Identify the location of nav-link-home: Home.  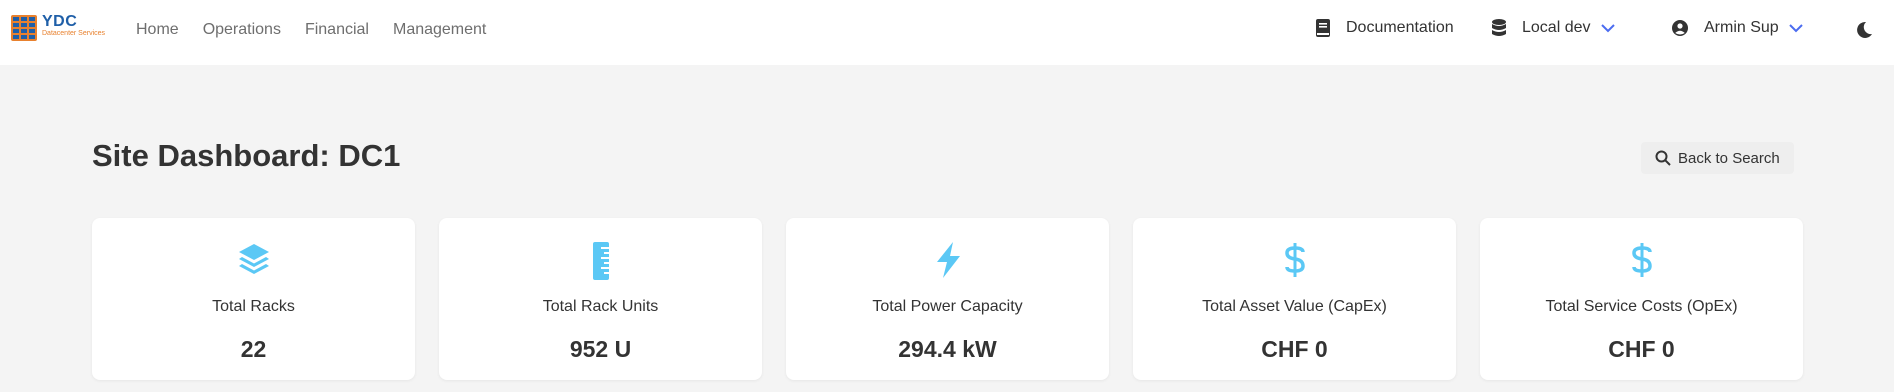
(157, 30).